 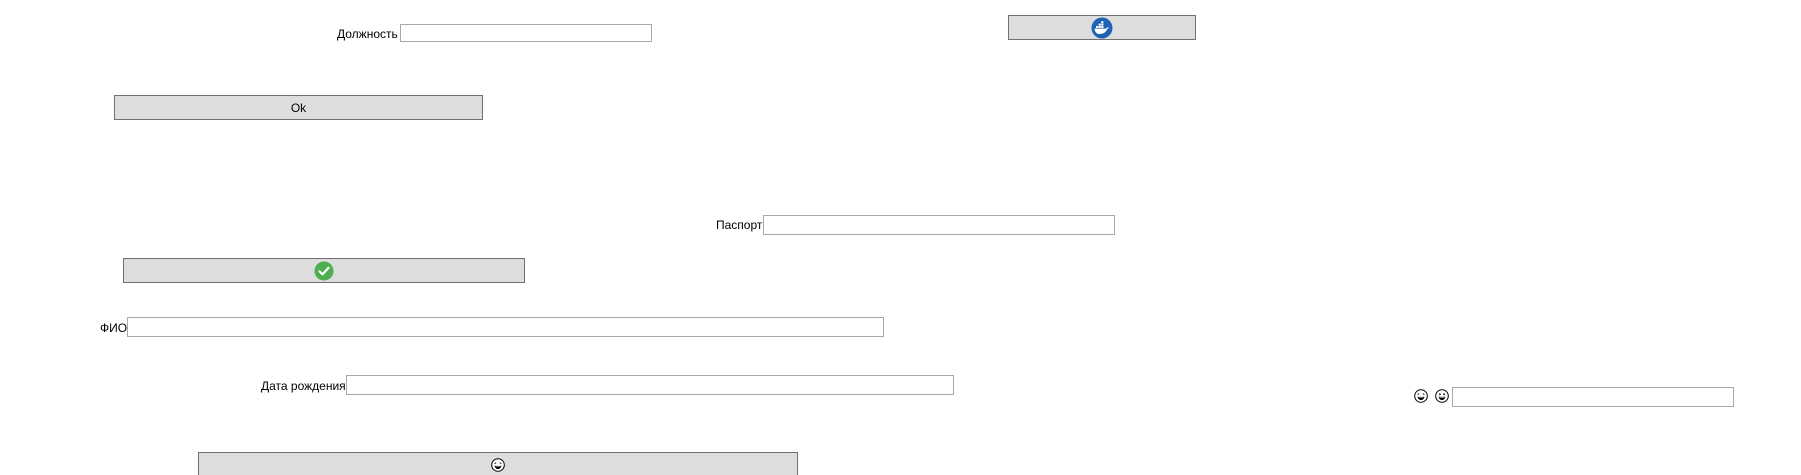 What do you see at coordinates (367, 34) in the screenshot?
I see `position-label: Должность` at bounding box center [367, 34].